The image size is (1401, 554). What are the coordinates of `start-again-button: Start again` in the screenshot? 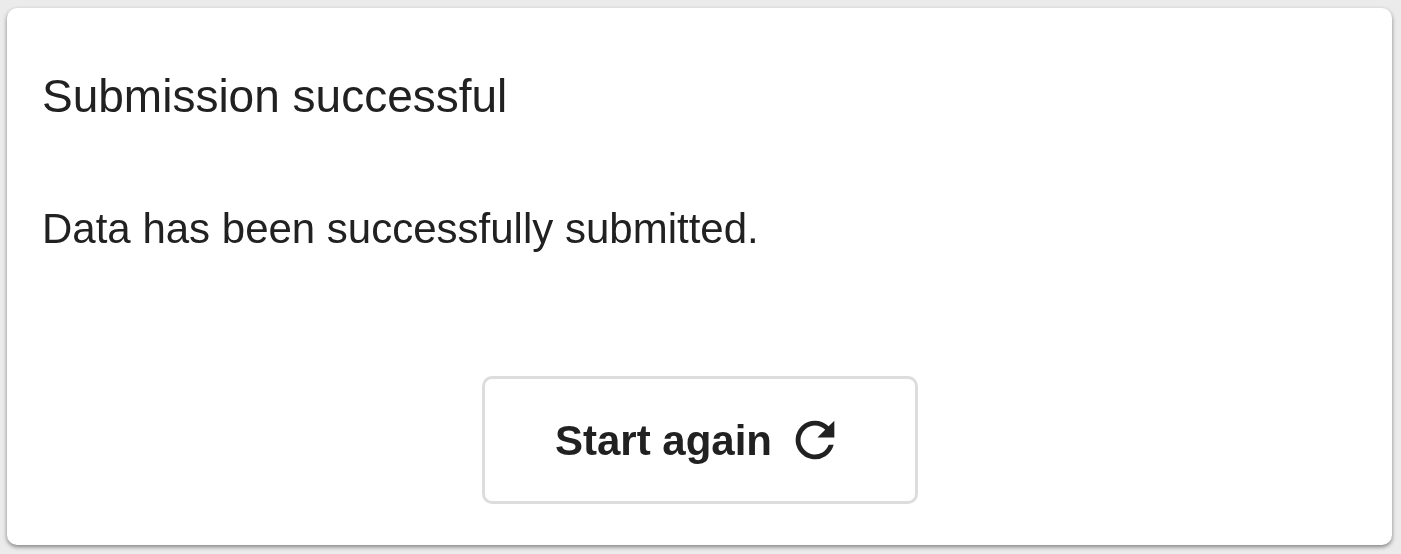 It's located at (699, 440).